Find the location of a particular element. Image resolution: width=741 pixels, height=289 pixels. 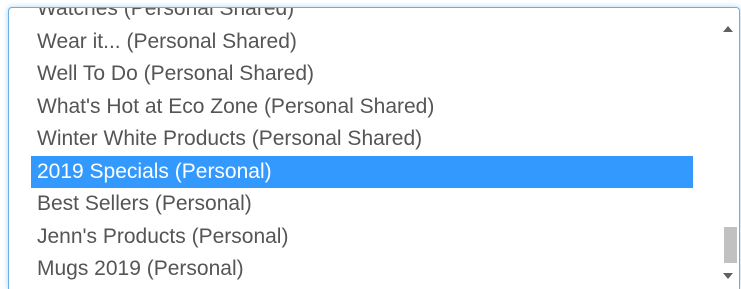

scrollbar-thumb is located at coordinates (730, 245).